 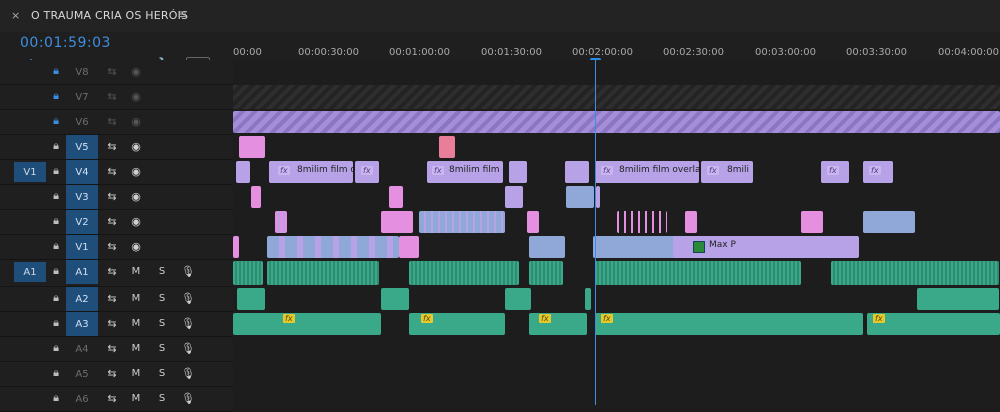 What do you see at coordinates (82, 374) in the screenshot?
I see `track-target: A5` at bounding box center [82, 374].